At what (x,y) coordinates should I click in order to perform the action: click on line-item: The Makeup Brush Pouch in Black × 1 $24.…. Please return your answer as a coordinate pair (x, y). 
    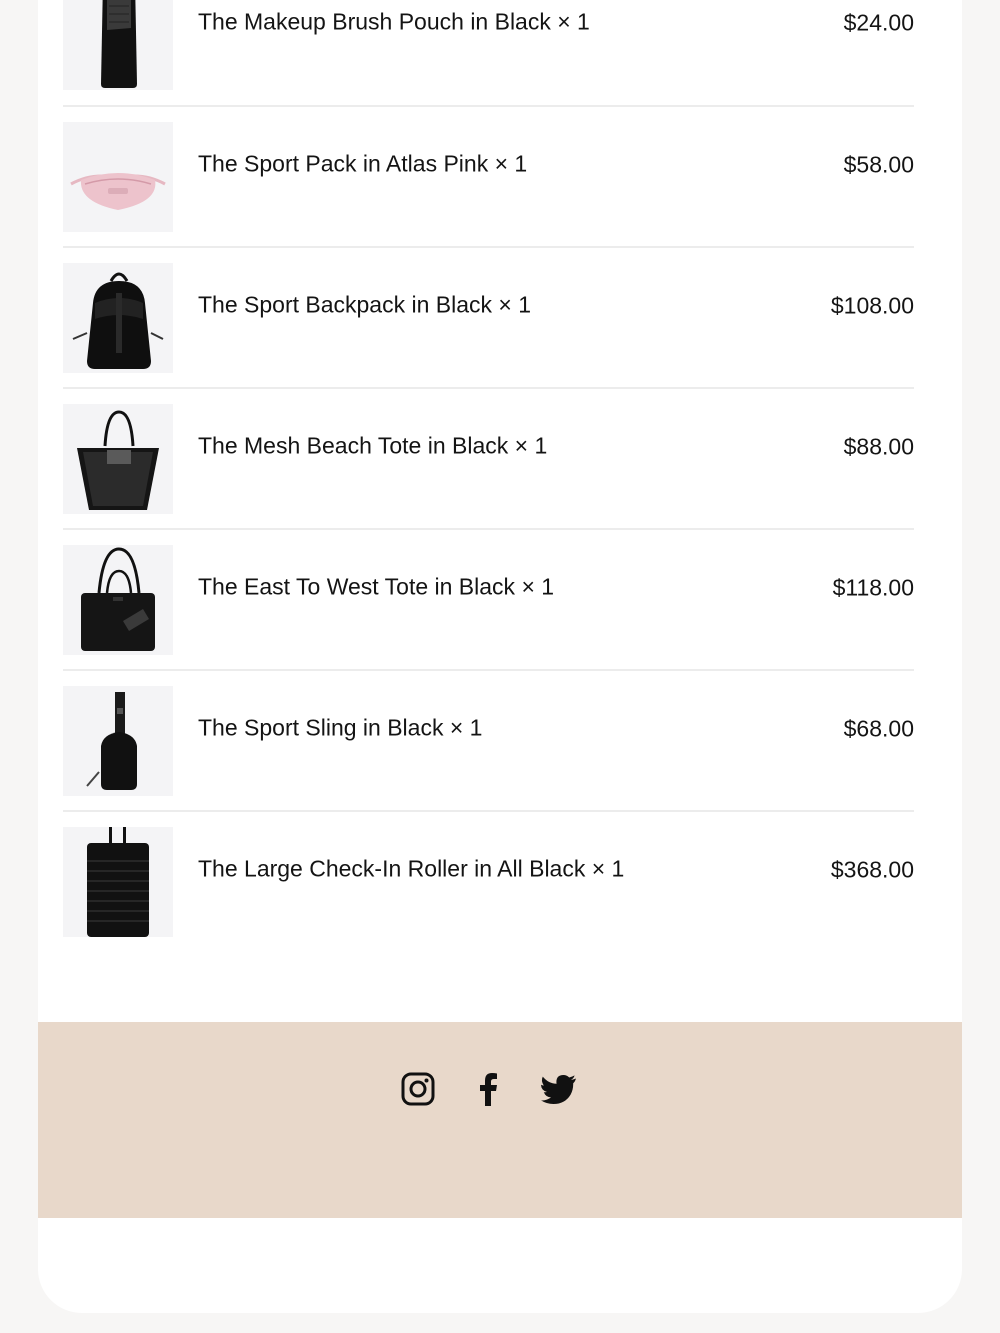
    Looking at the image, I should click on (488, 60).